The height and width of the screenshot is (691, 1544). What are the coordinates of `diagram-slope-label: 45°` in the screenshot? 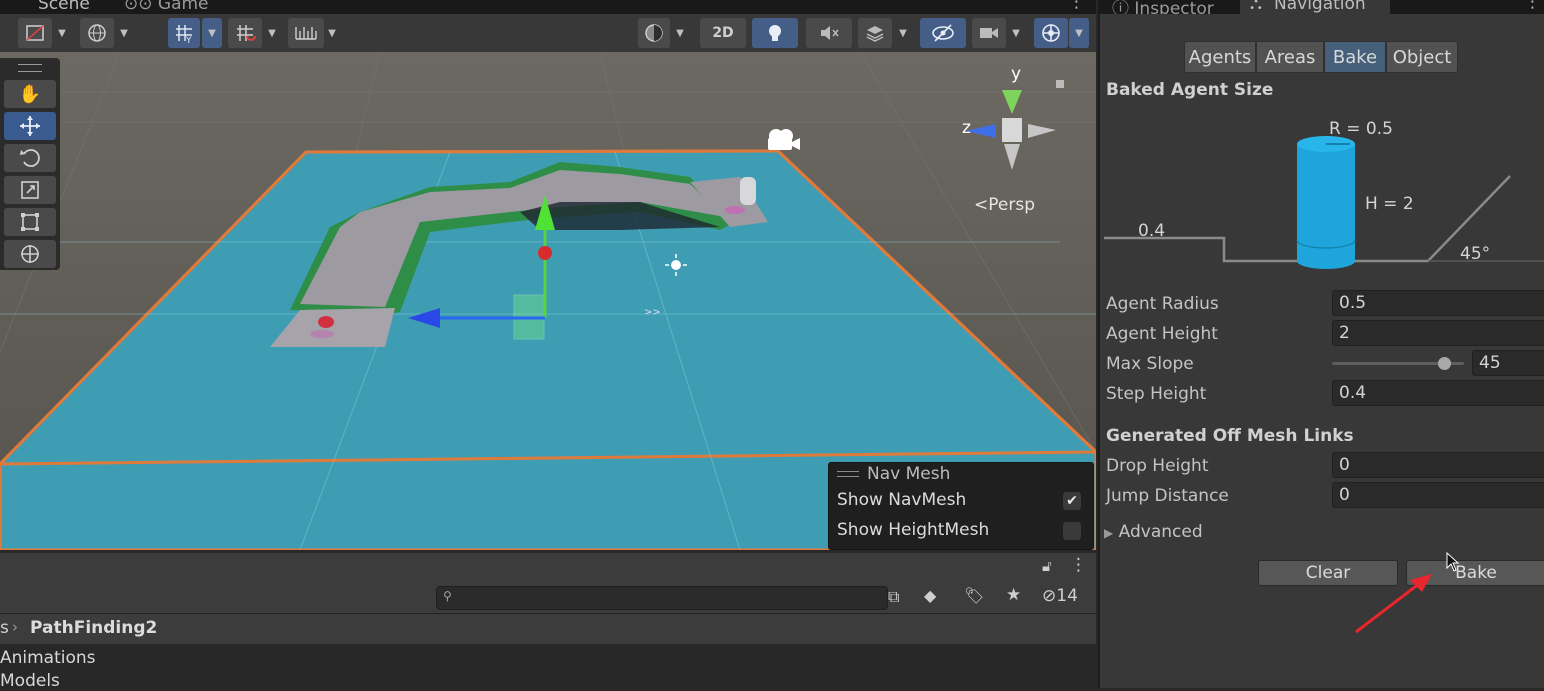 It's located at (1475, 254).